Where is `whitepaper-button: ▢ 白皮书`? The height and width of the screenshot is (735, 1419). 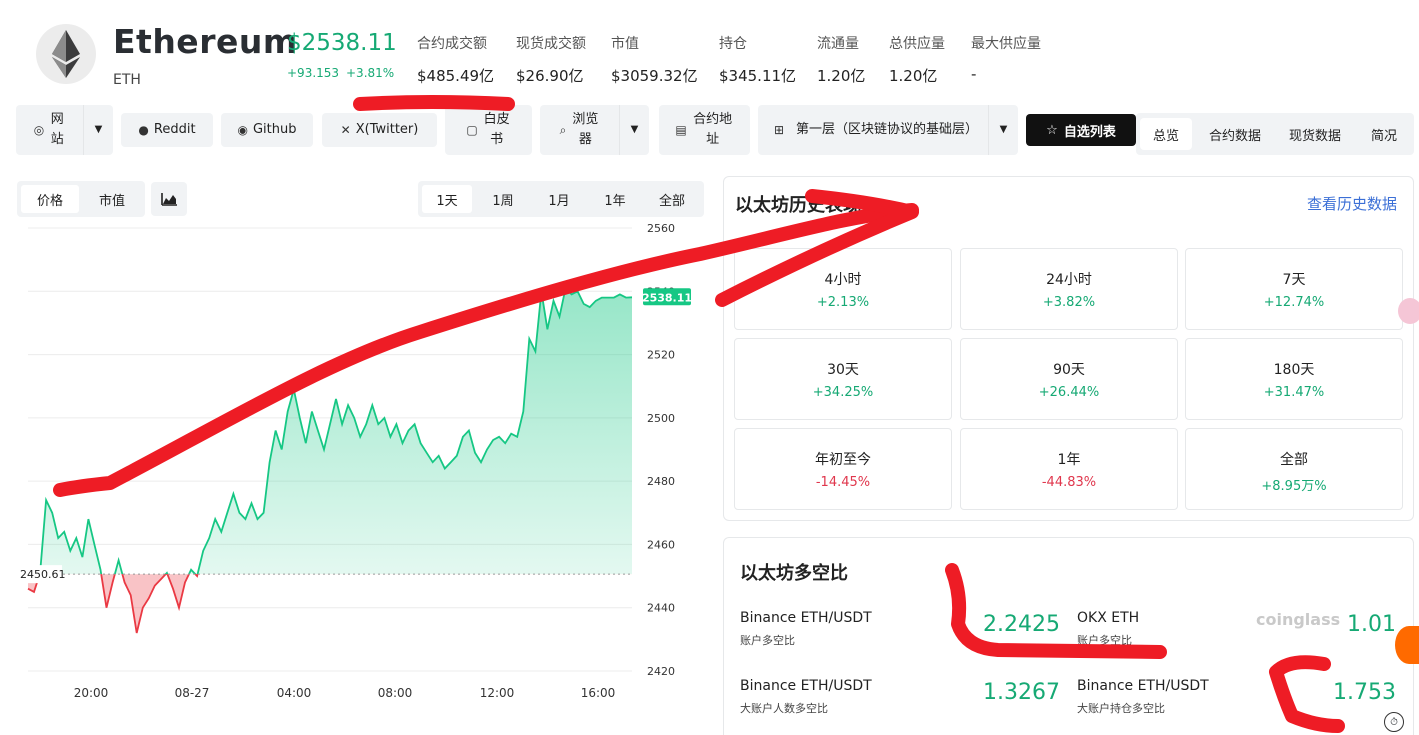 whitepaper-button: ▢ 白皮书 is located at coordinates (488, 130).